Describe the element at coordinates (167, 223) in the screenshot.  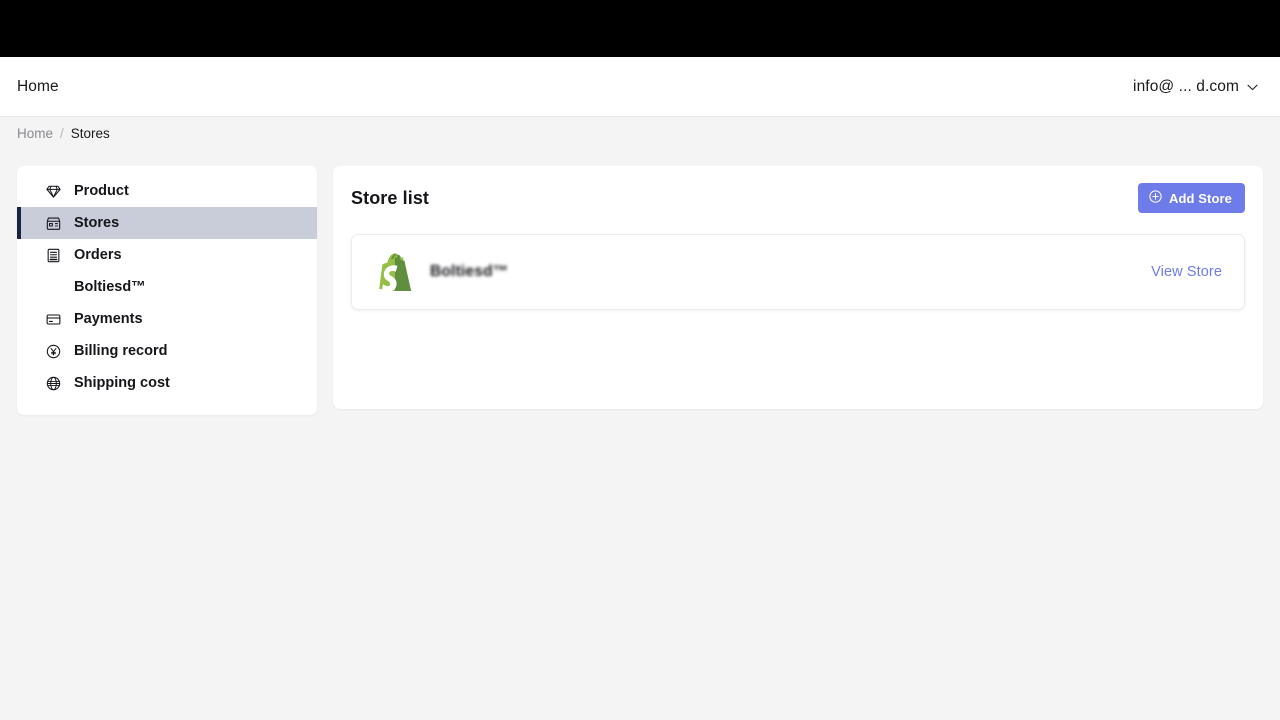
I see `sidebar-item-stores: Stores` at that location.